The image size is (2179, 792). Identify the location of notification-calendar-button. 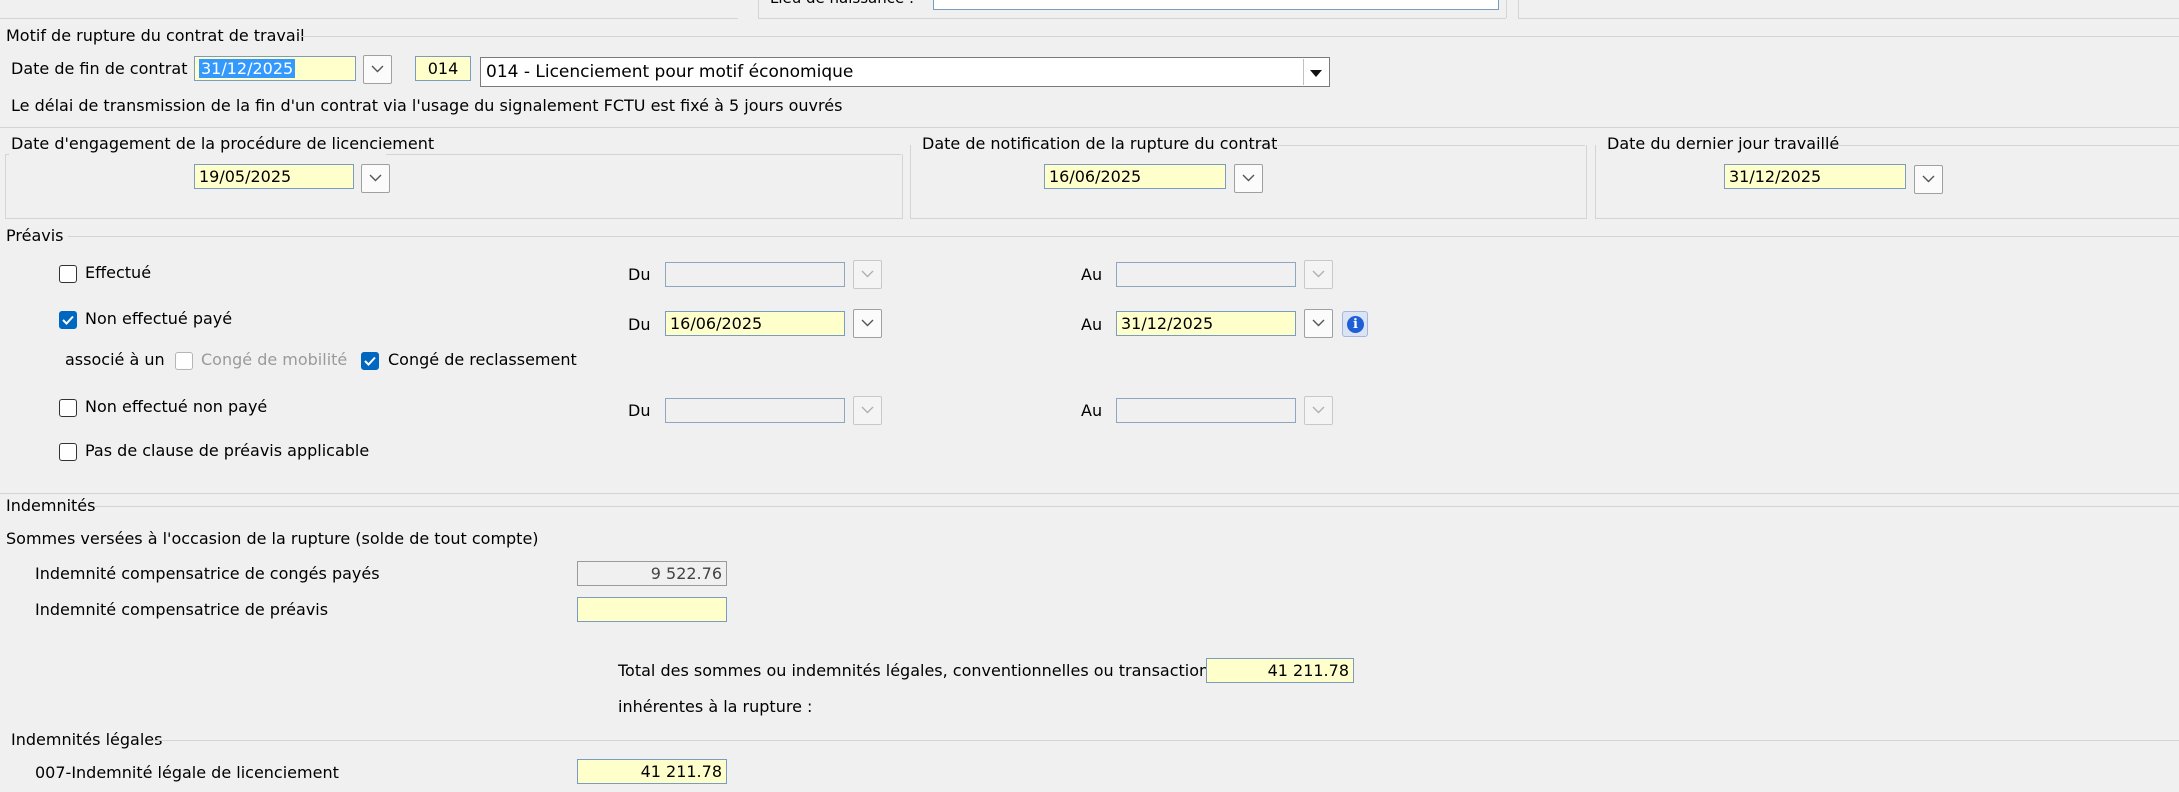
(1248, 178).